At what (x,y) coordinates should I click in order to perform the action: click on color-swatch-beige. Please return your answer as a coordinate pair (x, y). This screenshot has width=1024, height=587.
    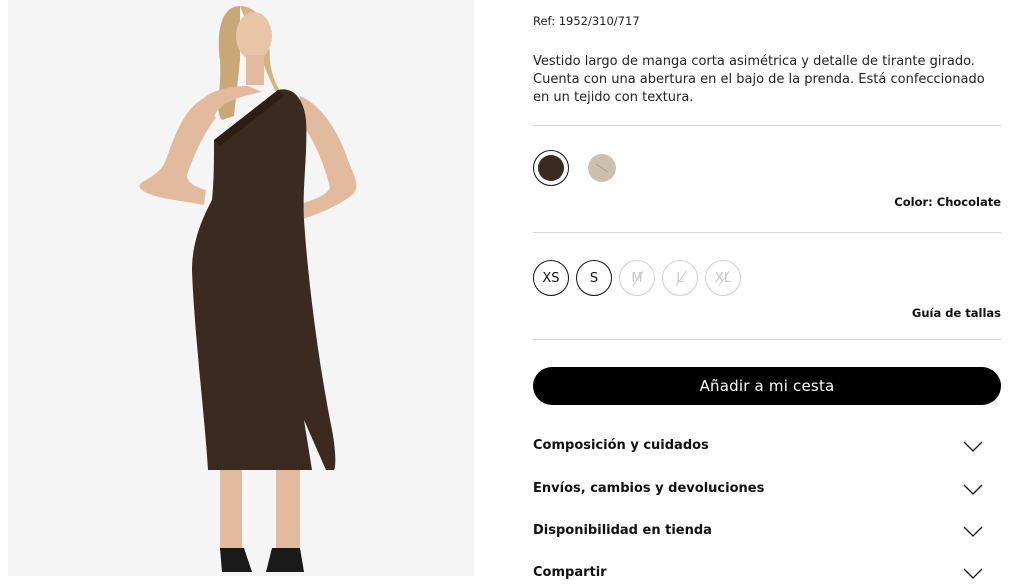
    Looking at the image, I should click on (602, 168).